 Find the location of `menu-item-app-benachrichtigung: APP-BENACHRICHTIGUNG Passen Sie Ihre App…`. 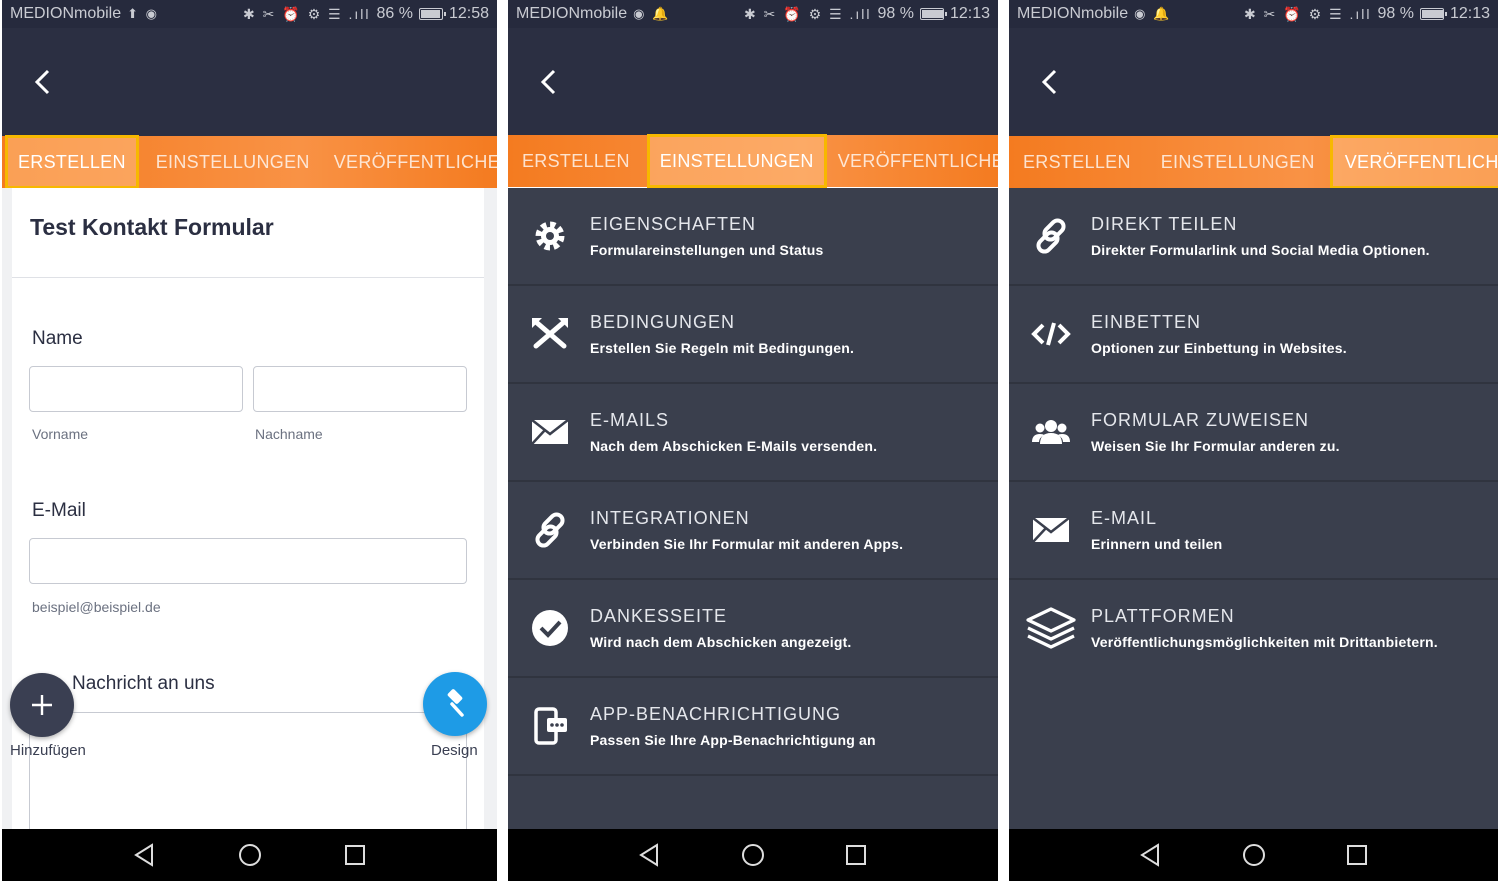

menu-item-app-benachrichtigung: APP-BENACHRICHTIGUNG Passen Sie Ihre App… is located at coordinates (753, 727).